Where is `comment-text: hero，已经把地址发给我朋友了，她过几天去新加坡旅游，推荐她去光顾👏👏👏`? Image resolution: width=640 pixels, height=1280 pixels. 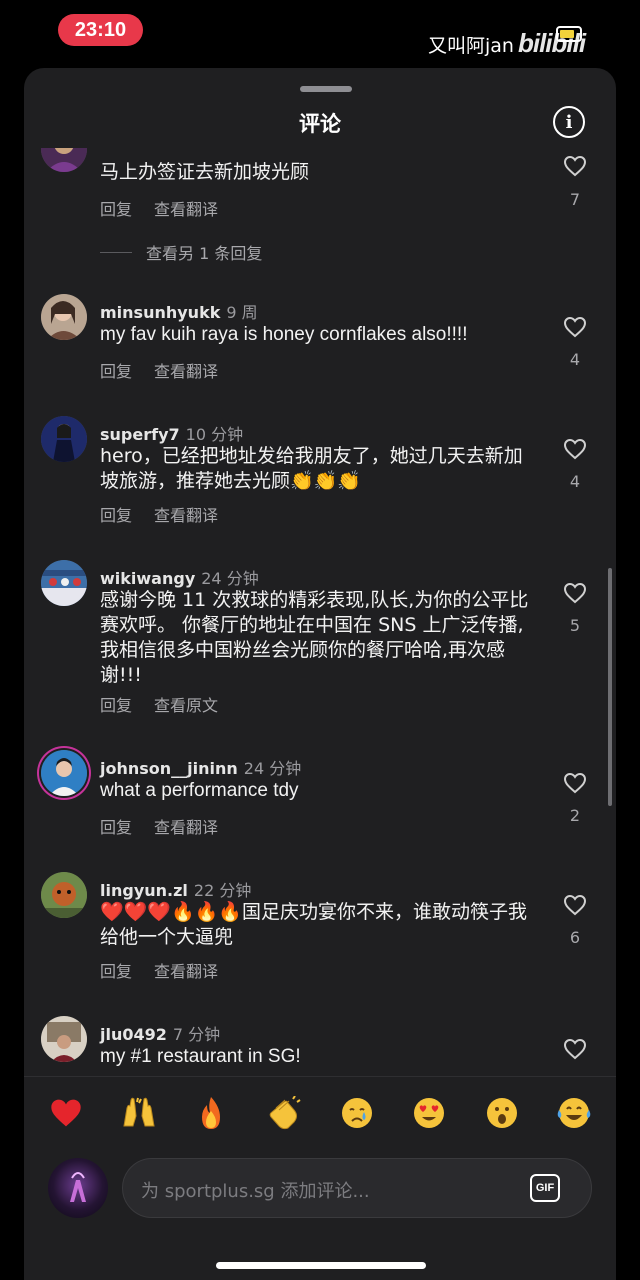
comment-text: hero，已经把地址发给我朋友了，她过几天去新加坡旅游，推荐她去光顾👏👏👏 is located at coordinates (311, 468).